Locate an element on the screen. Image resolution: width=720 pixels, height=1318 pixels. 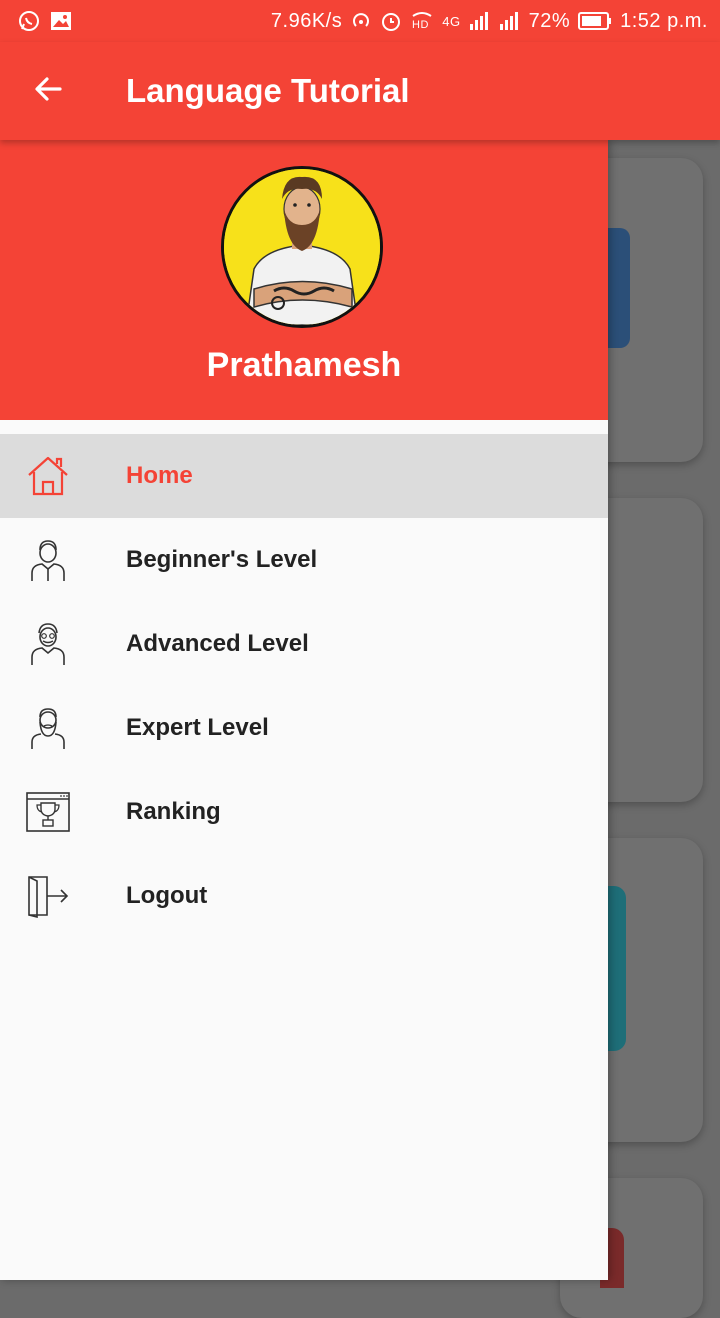
hd-call-icon: HD is located at coordinates (422, 21).